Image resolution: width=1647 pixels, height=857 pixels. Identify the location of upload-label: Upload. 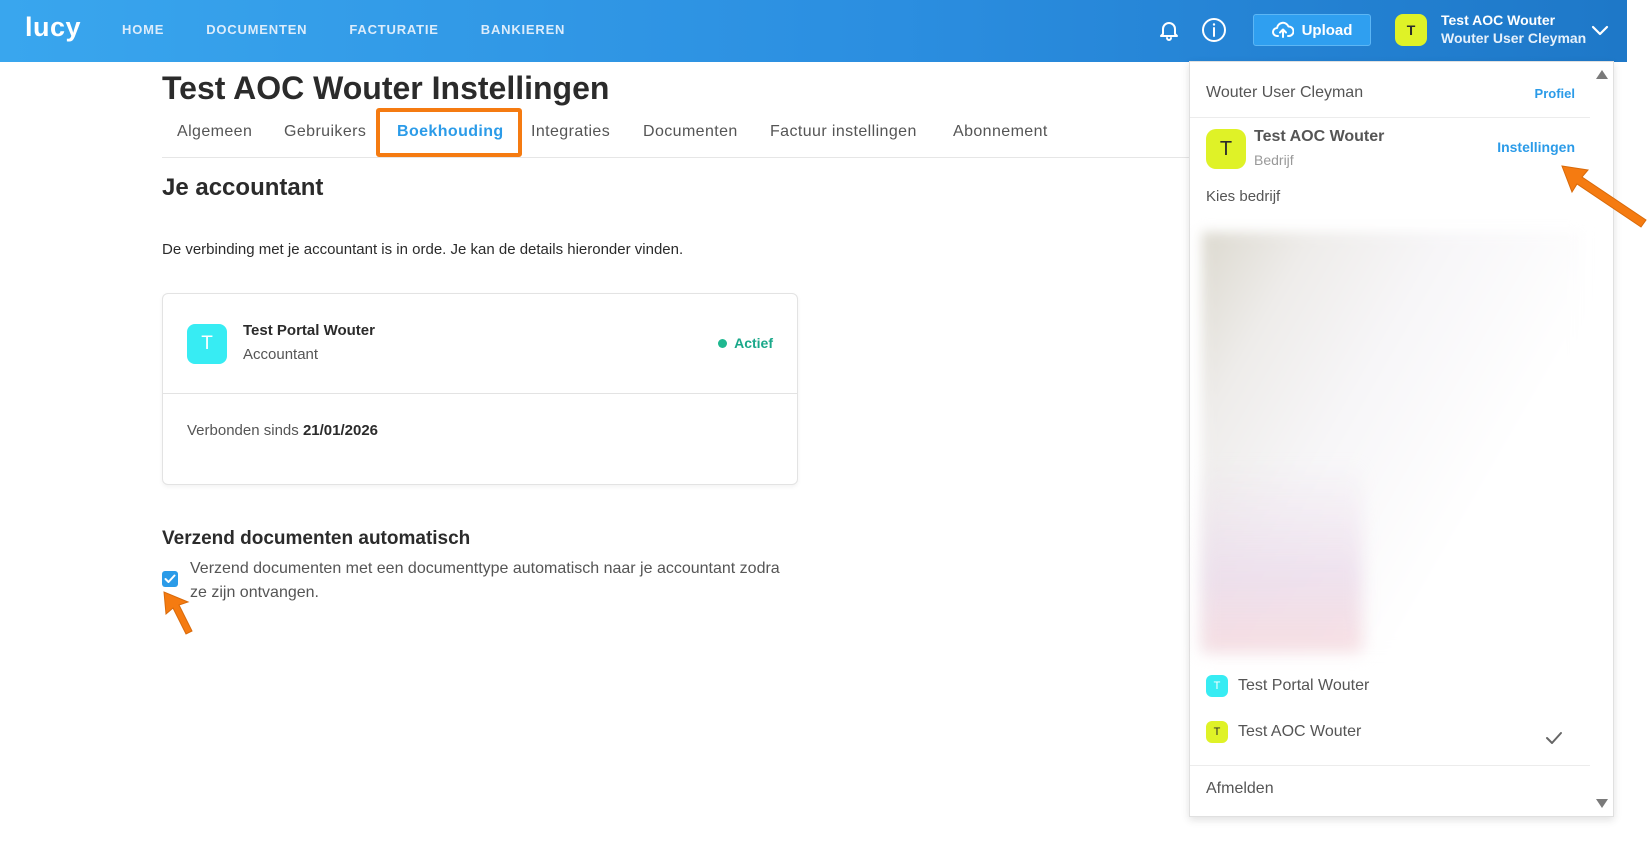
(1327, 30).